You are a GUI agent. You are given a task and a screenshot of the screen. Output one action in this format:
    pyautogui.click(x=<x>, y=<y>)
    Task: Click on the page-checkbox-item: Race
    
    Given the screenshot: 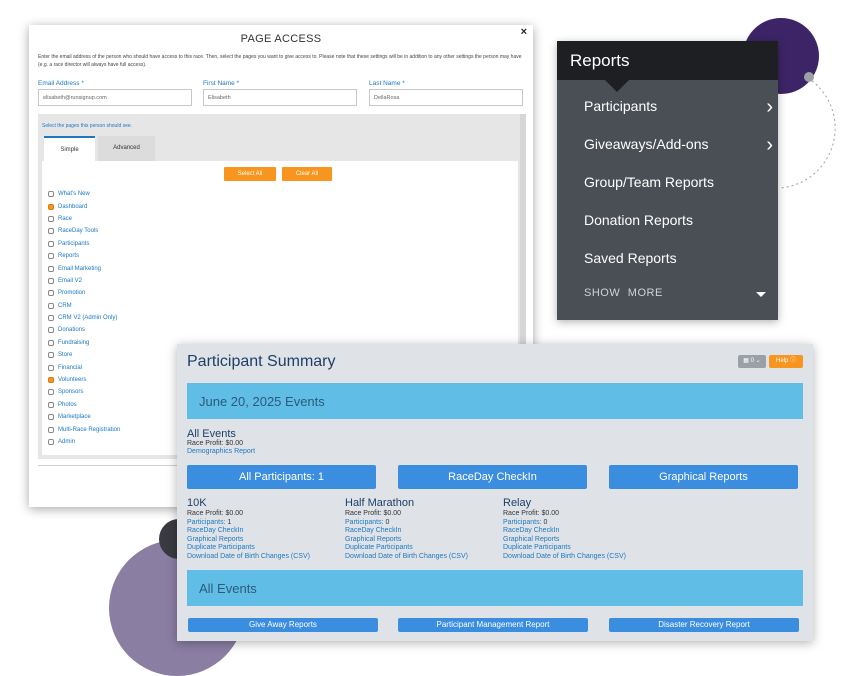 What is the action you would take?
    pyautogui.click(x=84, y=219)
    